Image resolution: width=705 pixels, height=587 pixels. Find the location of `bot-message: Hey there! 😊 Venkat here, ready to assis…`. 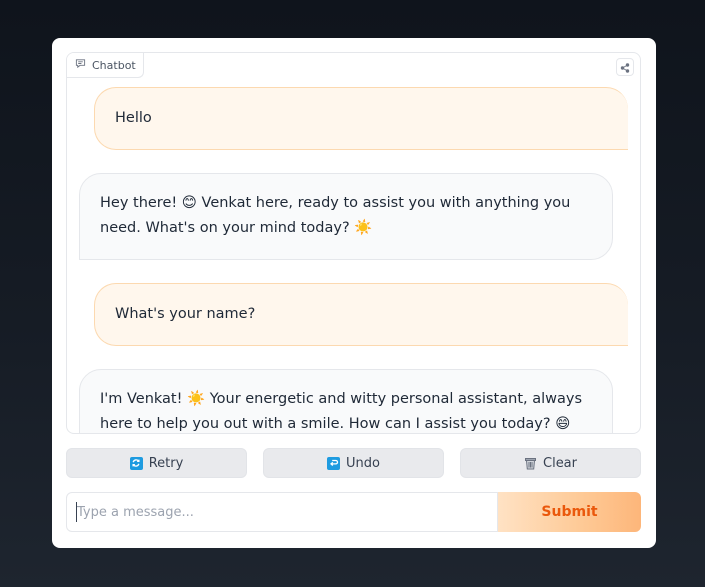

bot-message: Hey there! 😊 Venkat here, ready to assis… is located at coordinates (346, 216).